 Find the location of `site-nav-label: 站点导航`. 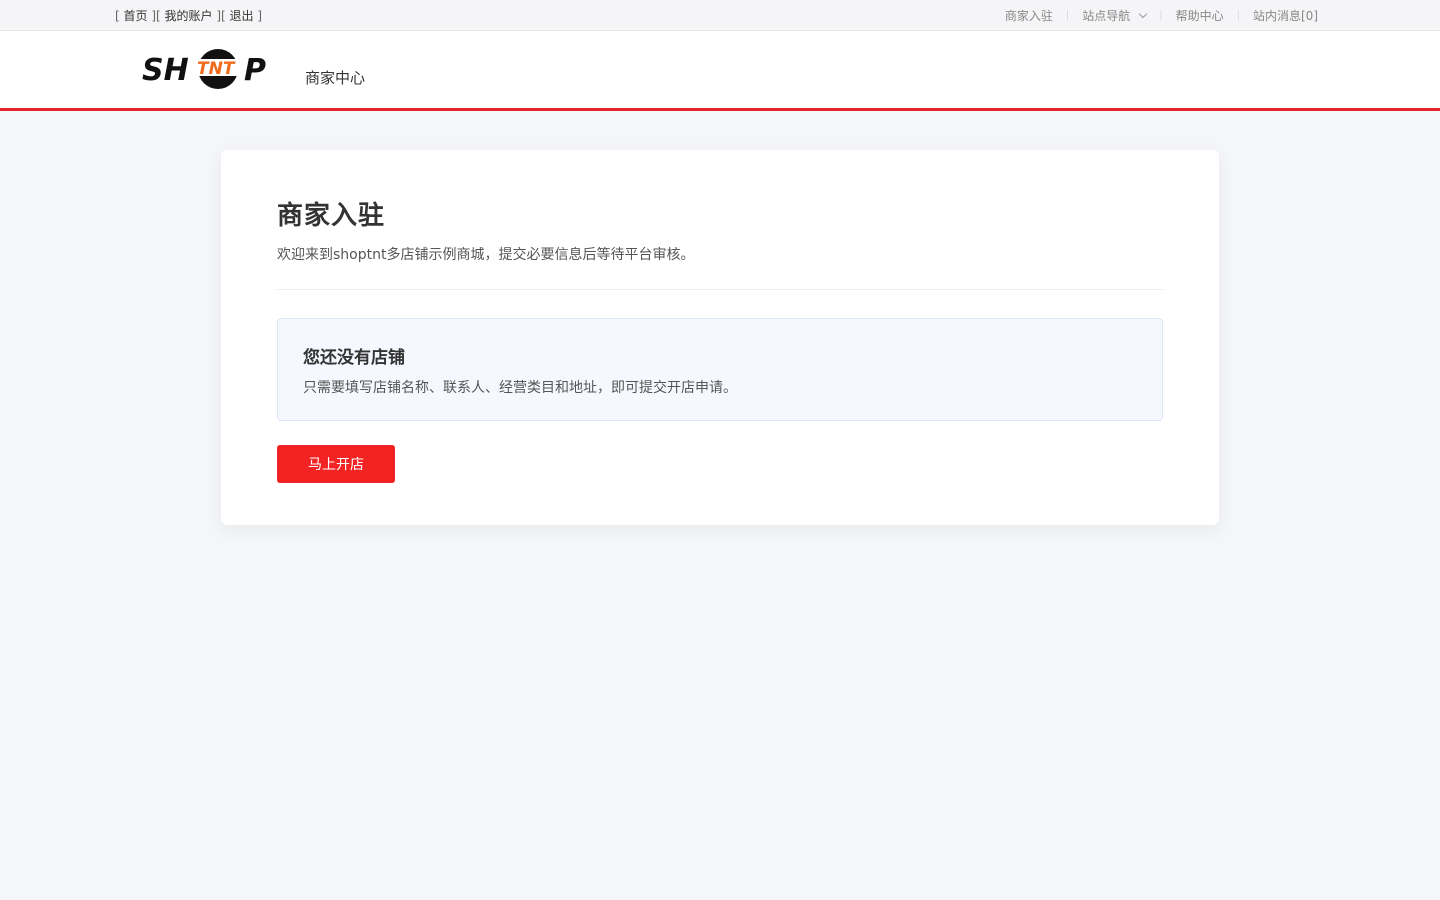

site-nav-label: 站点导航 is located at coordinates (1106, 16).